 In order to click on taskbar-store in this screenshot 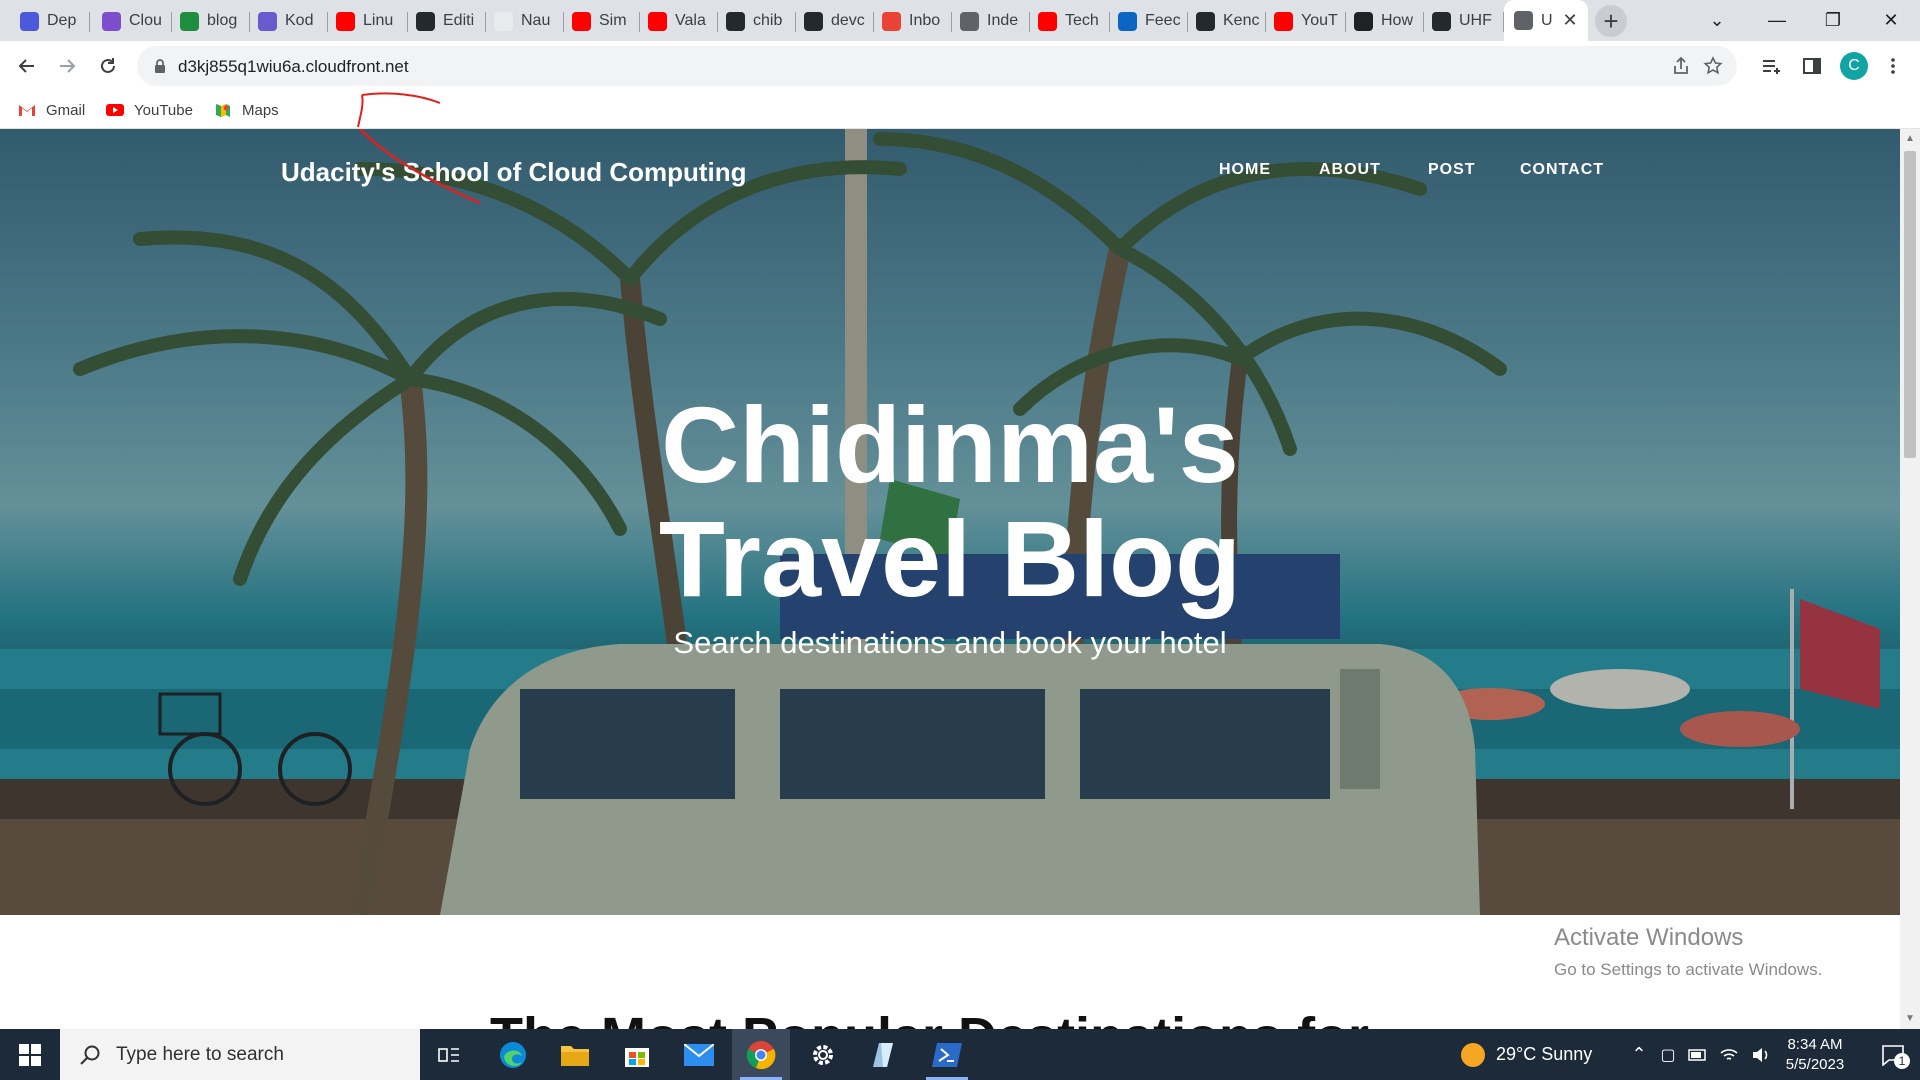, I will do `click(637, 1054)`.